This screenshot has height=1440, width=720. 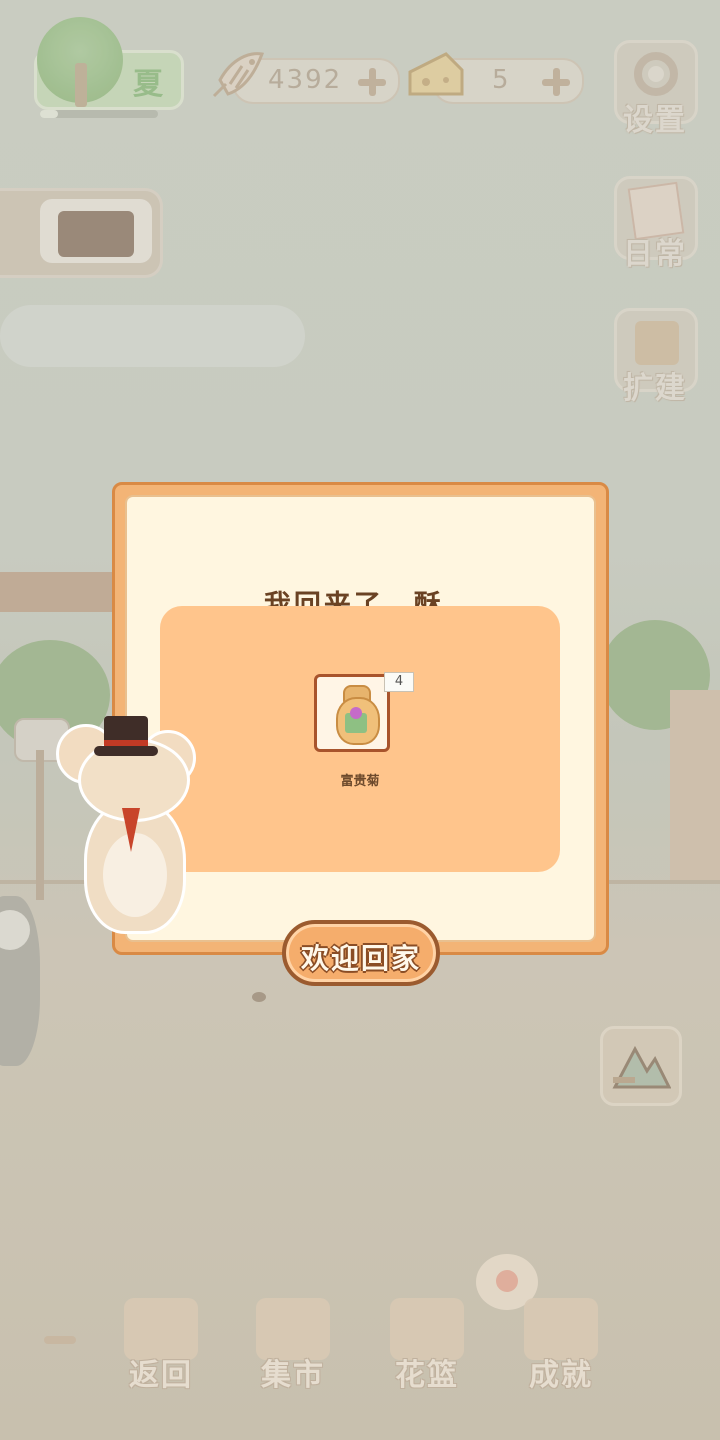 What do you see at coordinates (161, 1346) in the screenshot?
I see `nav-back: 返回` at bounding box center [161, 1346].